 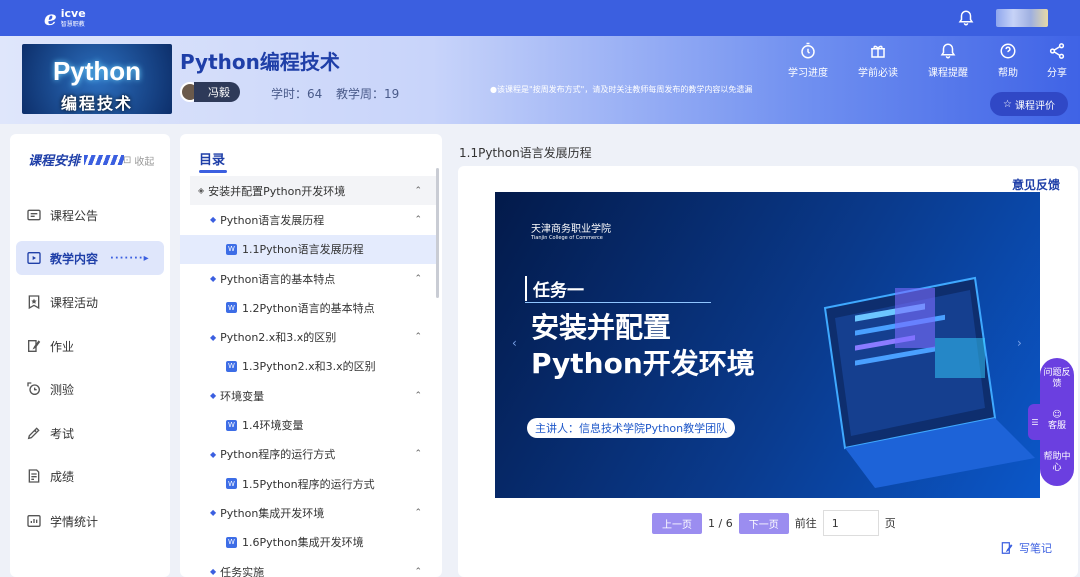 I want to click on logo: ℯ icve 智慧职教, so click(x=65, y=18).